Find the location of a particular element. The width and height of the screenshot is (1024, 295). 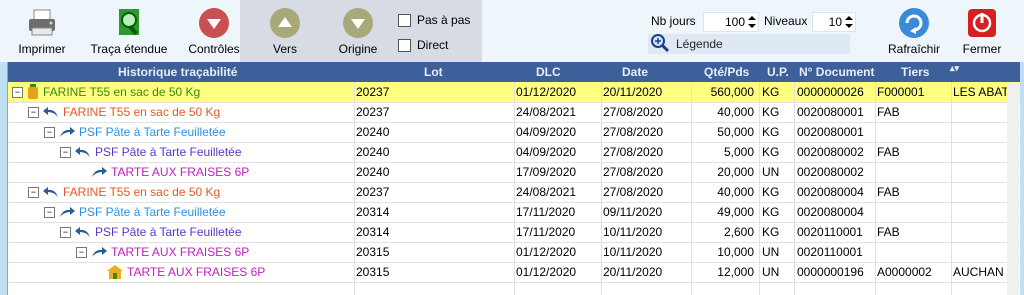

nb-days-spinner: 100 is located at coordinates (731, 22).